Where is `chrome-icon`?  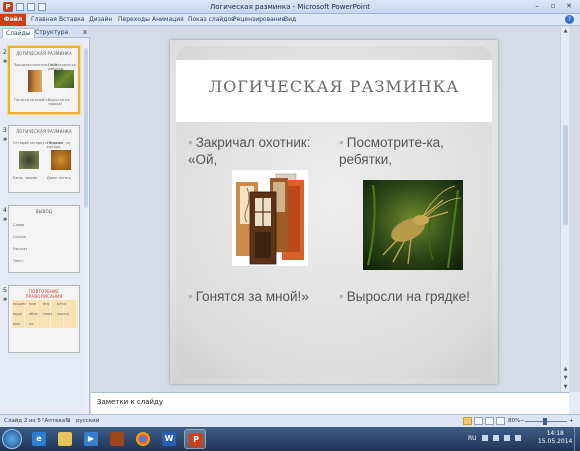
chrome-icon is located at coordinates (143, 439).